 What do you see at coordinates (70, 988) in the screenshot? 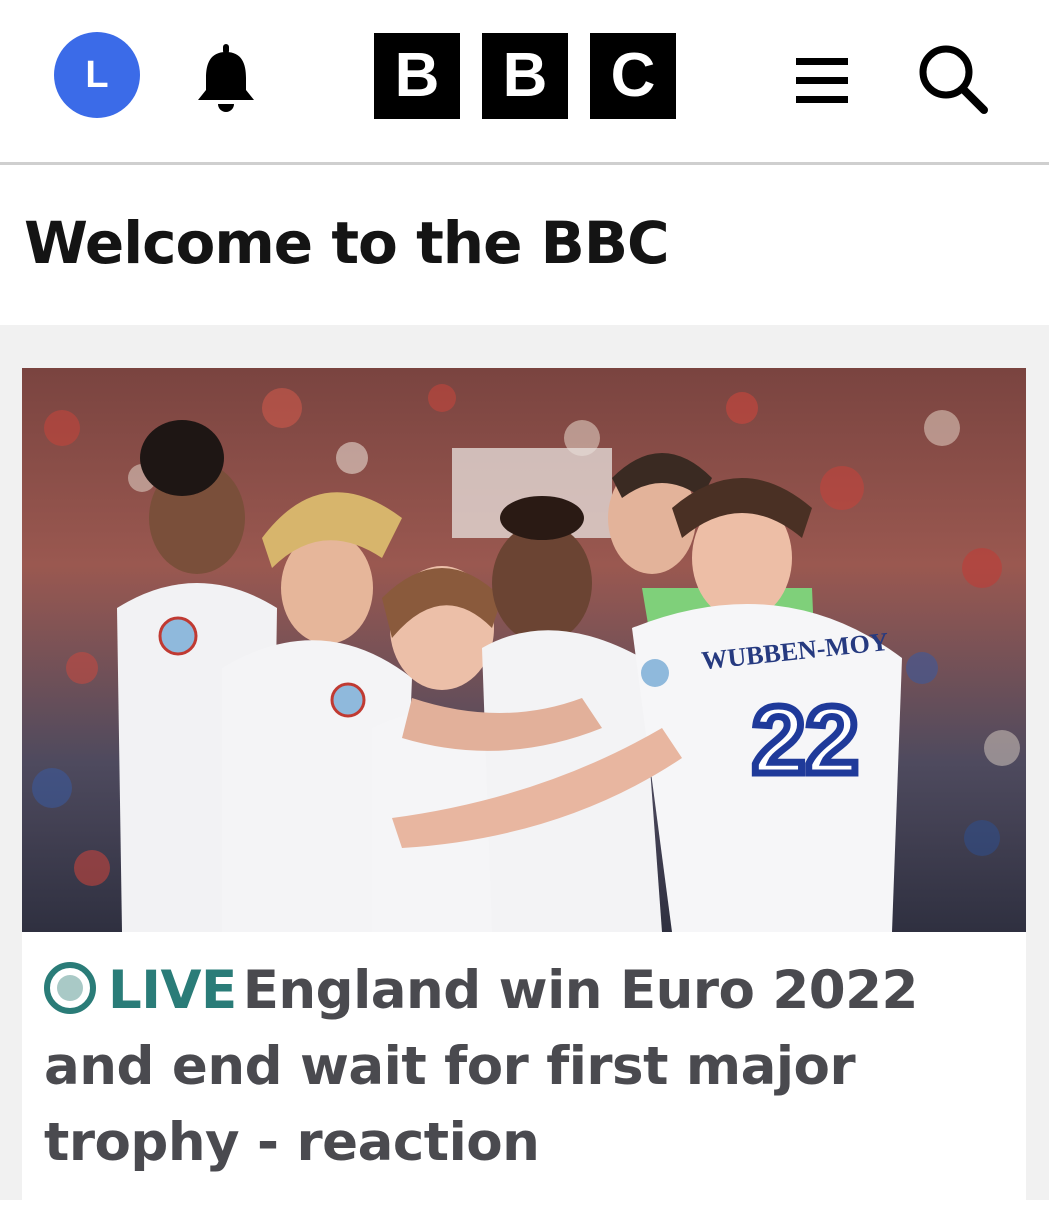
I see `live-indicator-icon` at bounding box center [70, 988].